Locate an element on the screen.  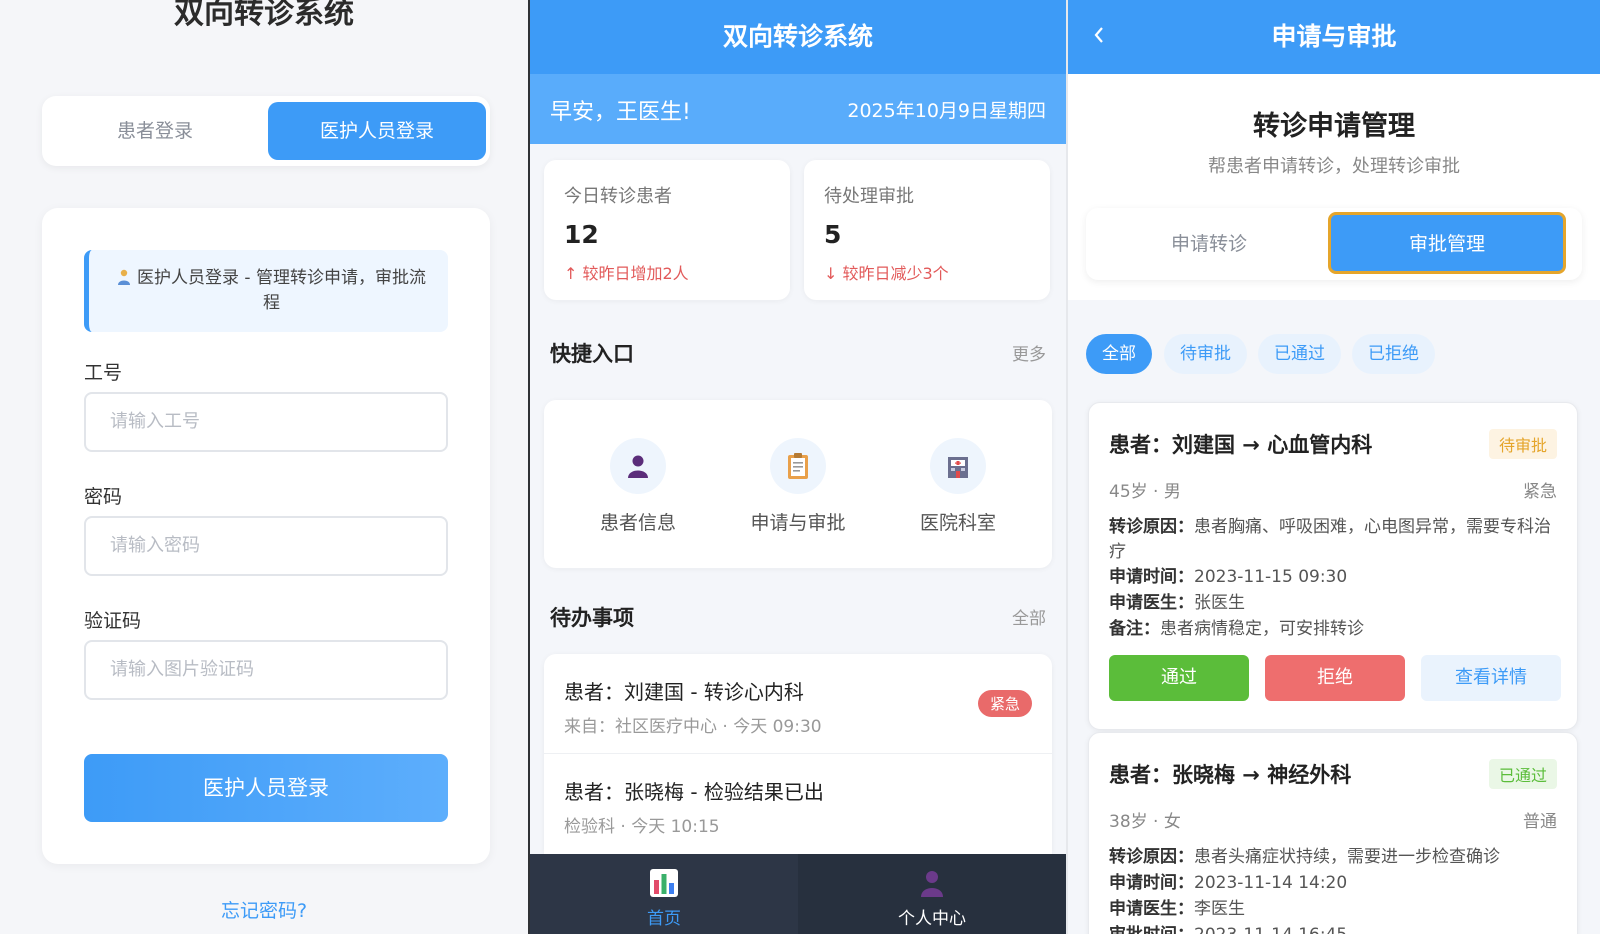
quick-item-applications: 申请与审批 is located at coordinates (798, 486).